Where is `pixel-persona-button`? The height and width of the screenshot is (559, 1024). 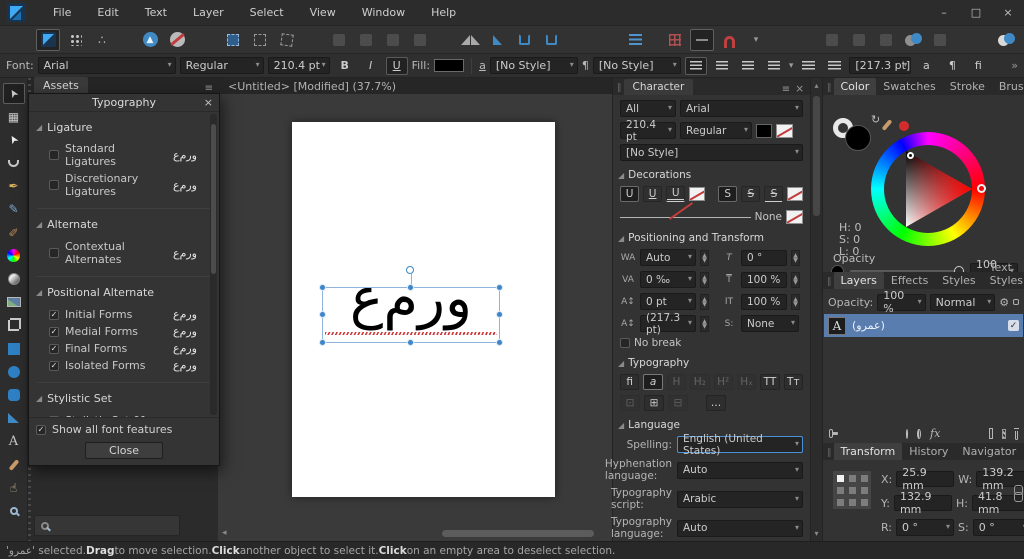
pixel-persona-button is located at coordinates (75, 40).